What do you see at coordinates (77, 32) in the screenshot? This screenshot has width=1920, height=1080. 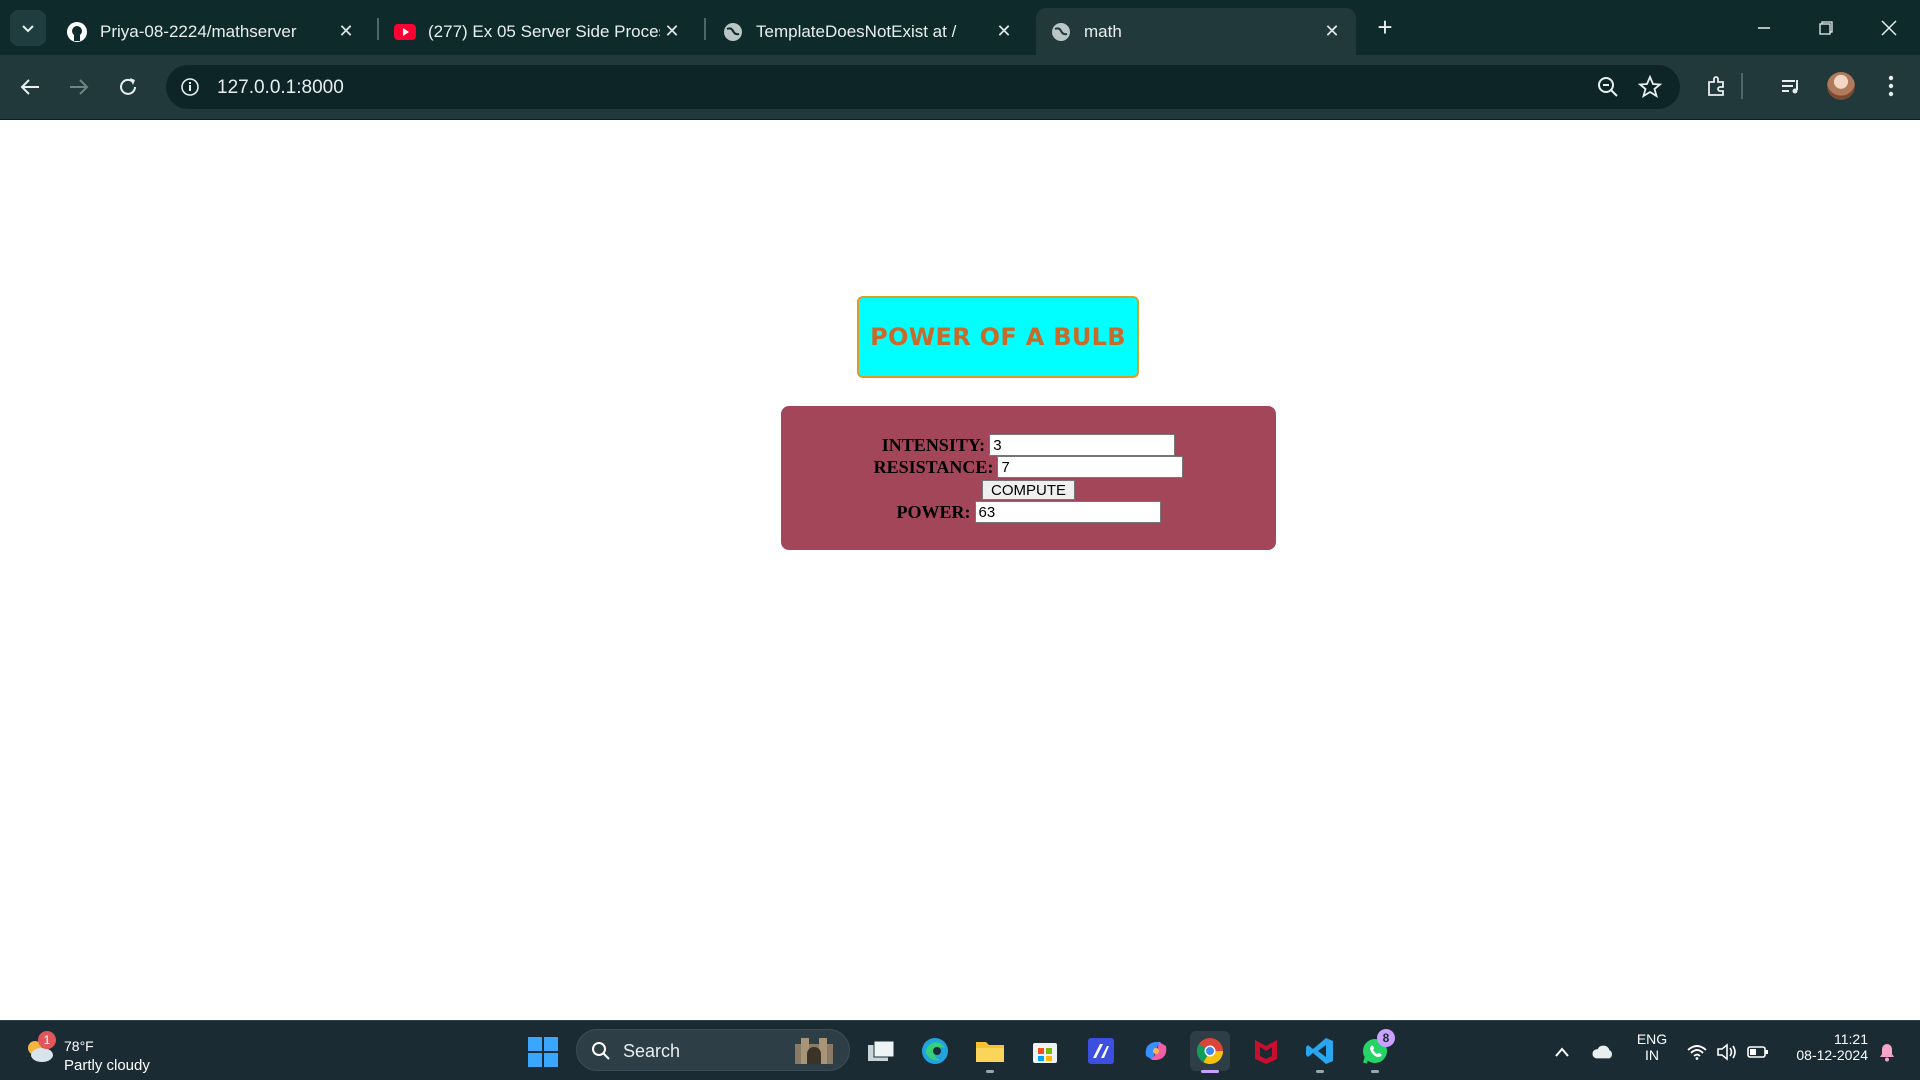 I see `github-icon` at bounding box center [77, 32].